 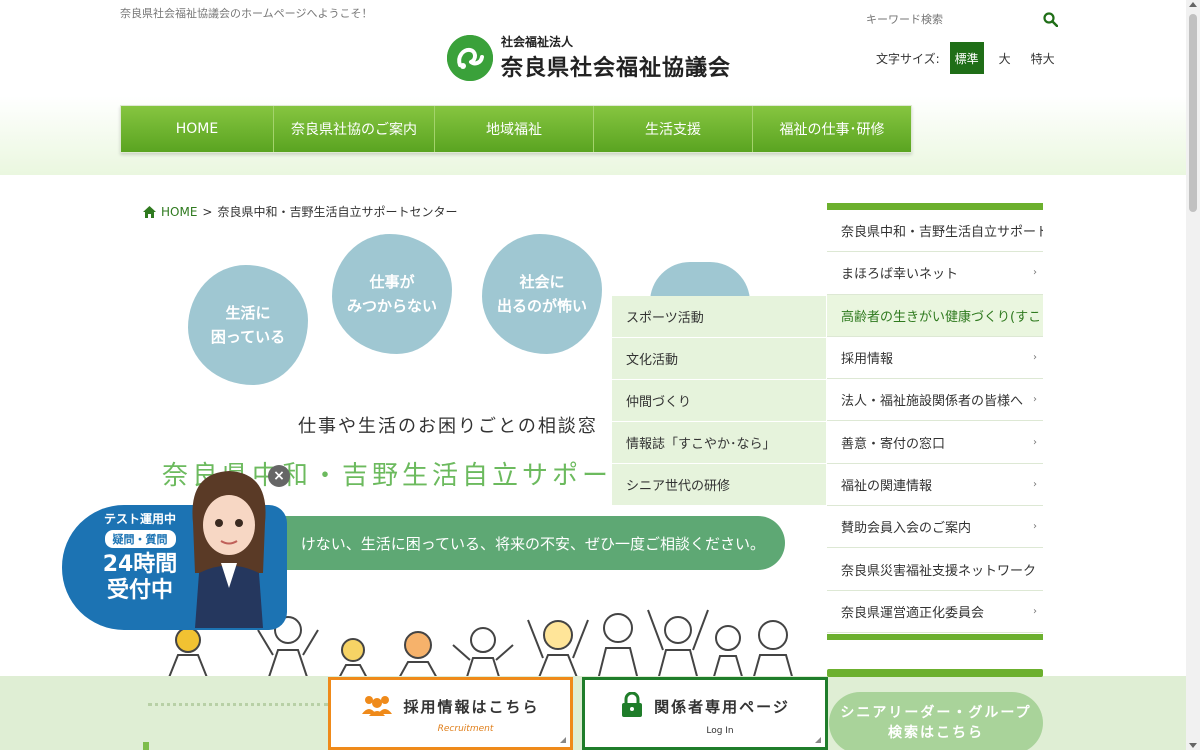 I want to click on sidebar-submenu: スポーツ活動 文化活動 仲間づくり 情報誌「すこやか･なら」 シニア世代の研修, so click(x=719, y=401).